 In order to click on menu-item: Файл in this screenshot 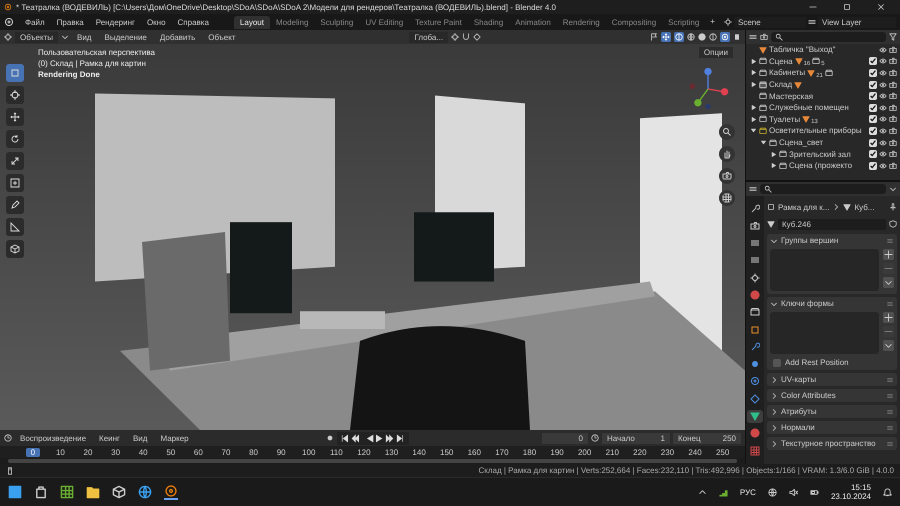, I will do `click(35, 22)`.